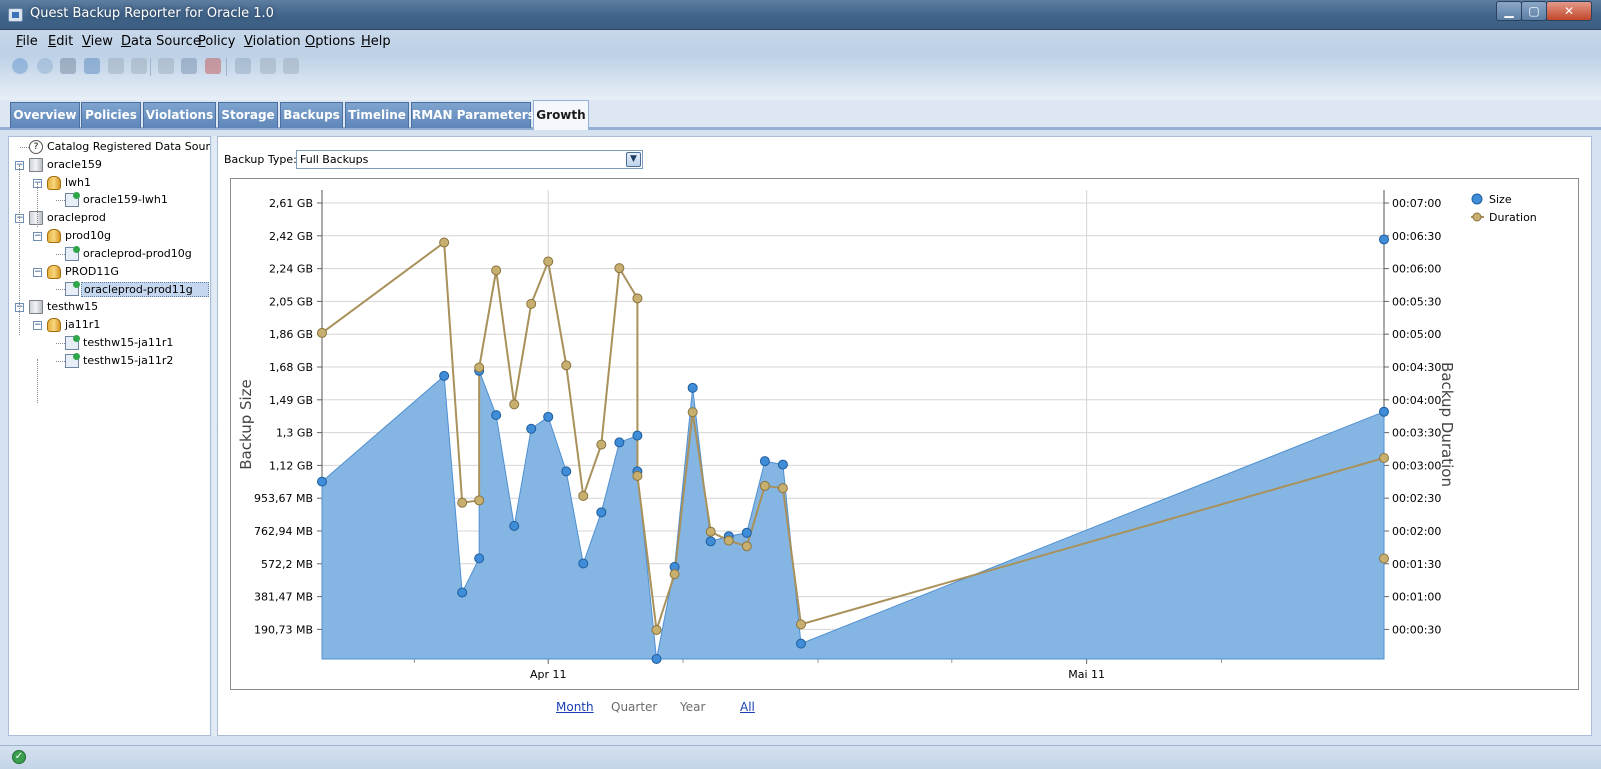 This screenshot has width=1601, height=769. I want to click on y2-tick-label: 00:01:30, so click(1416, 564).